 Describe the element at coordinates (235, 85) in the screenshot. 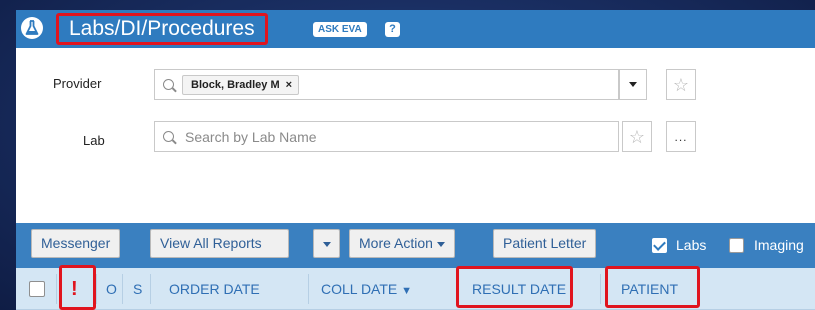

I see `provider-tag-label: Block, Bradley M` at that location.